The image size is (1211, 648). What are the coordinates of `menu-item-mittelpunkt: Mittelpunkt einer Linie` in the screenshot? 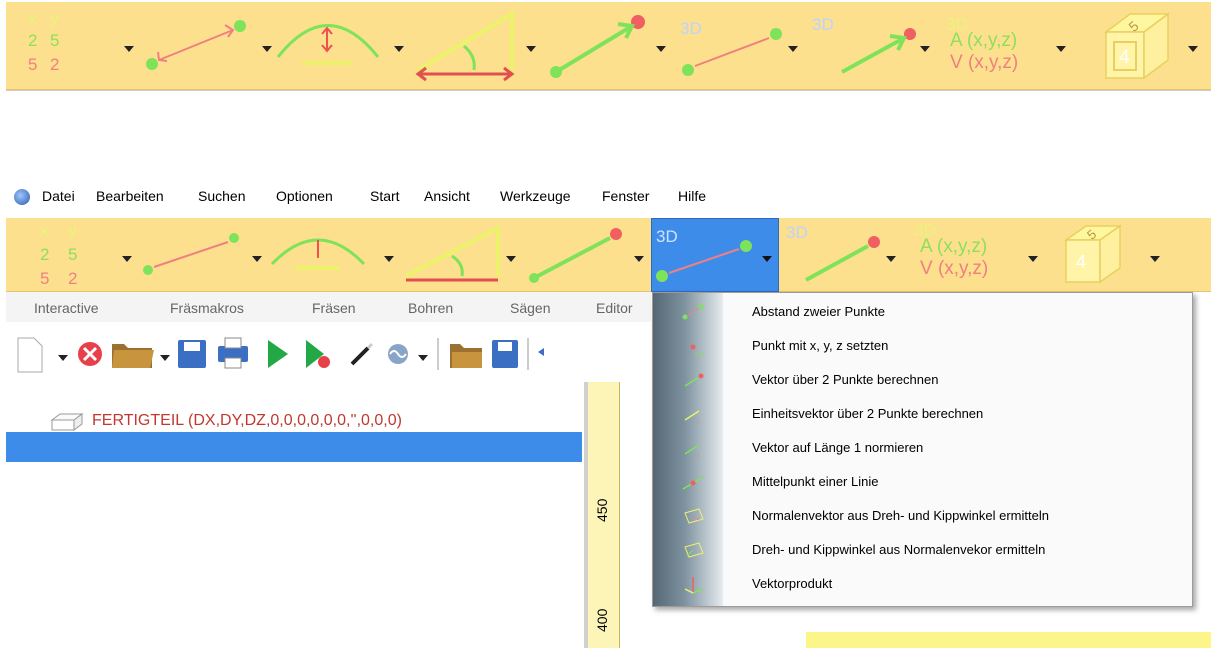 It's located at (922, 482).